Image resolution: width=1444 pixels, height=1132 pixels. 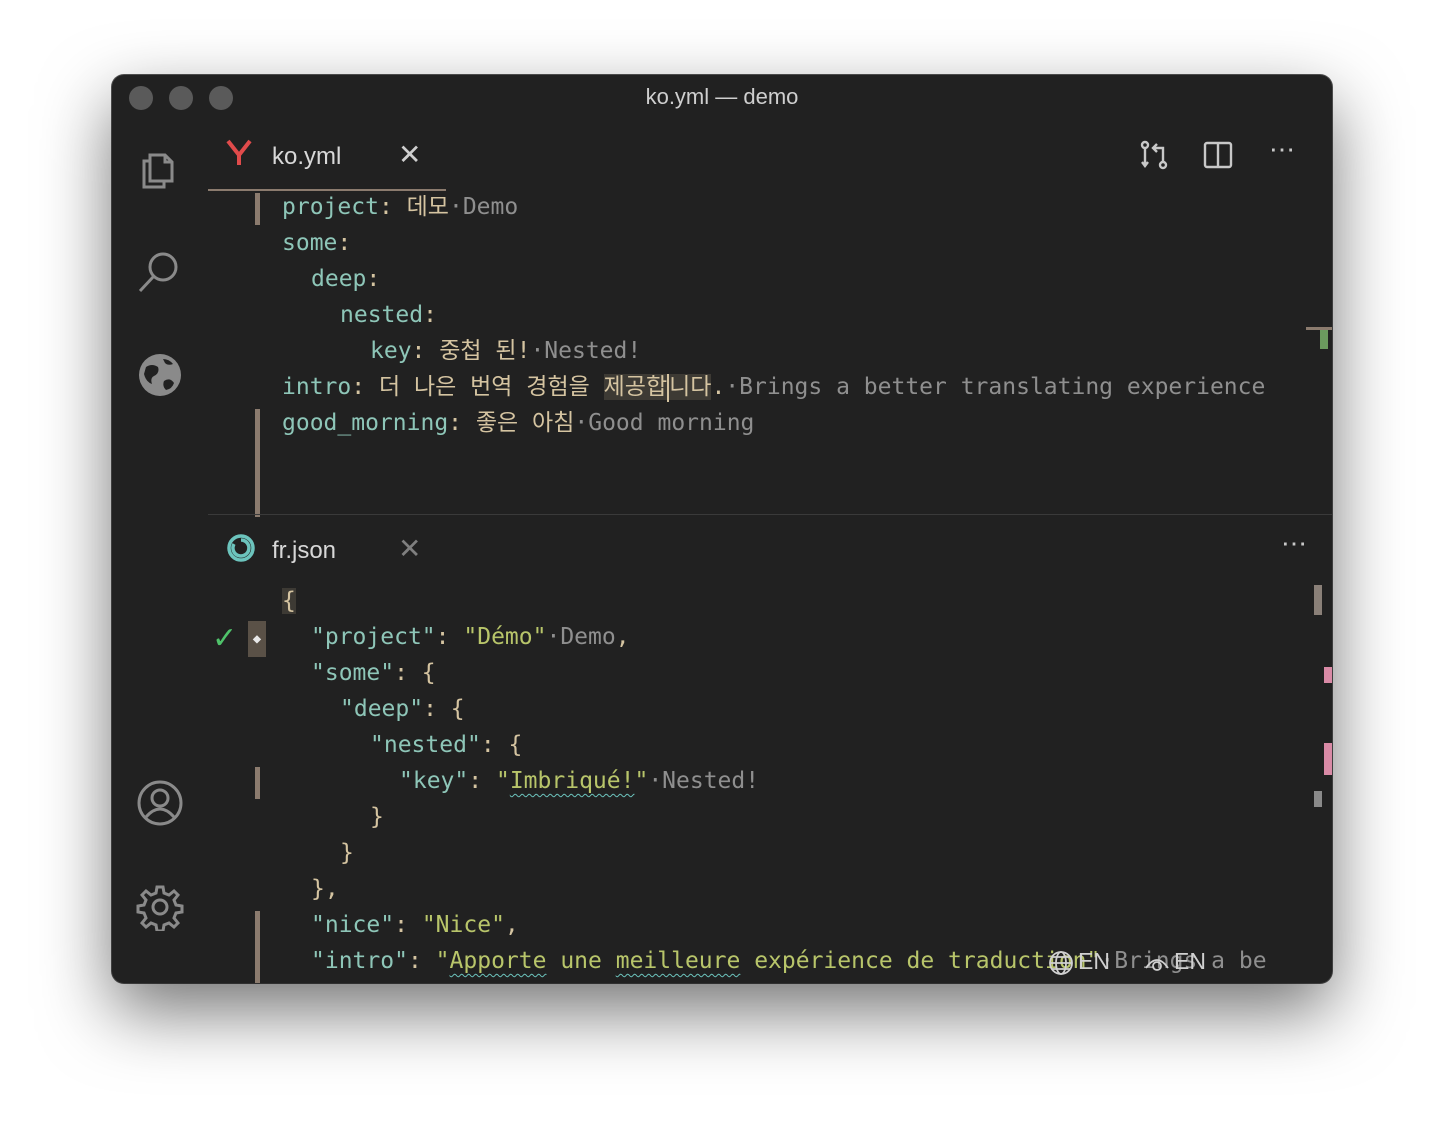 I want to click on tab-ko-yml: ko.yml ✕, so click(x=327, y=156).